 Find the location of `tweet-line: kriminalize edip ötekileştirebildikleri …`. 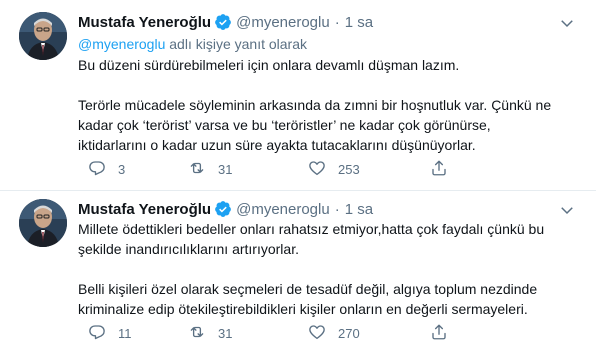

tweet-line: kriminalize edip ötekileştirebildikleri … is located at coordinates (303, 309).